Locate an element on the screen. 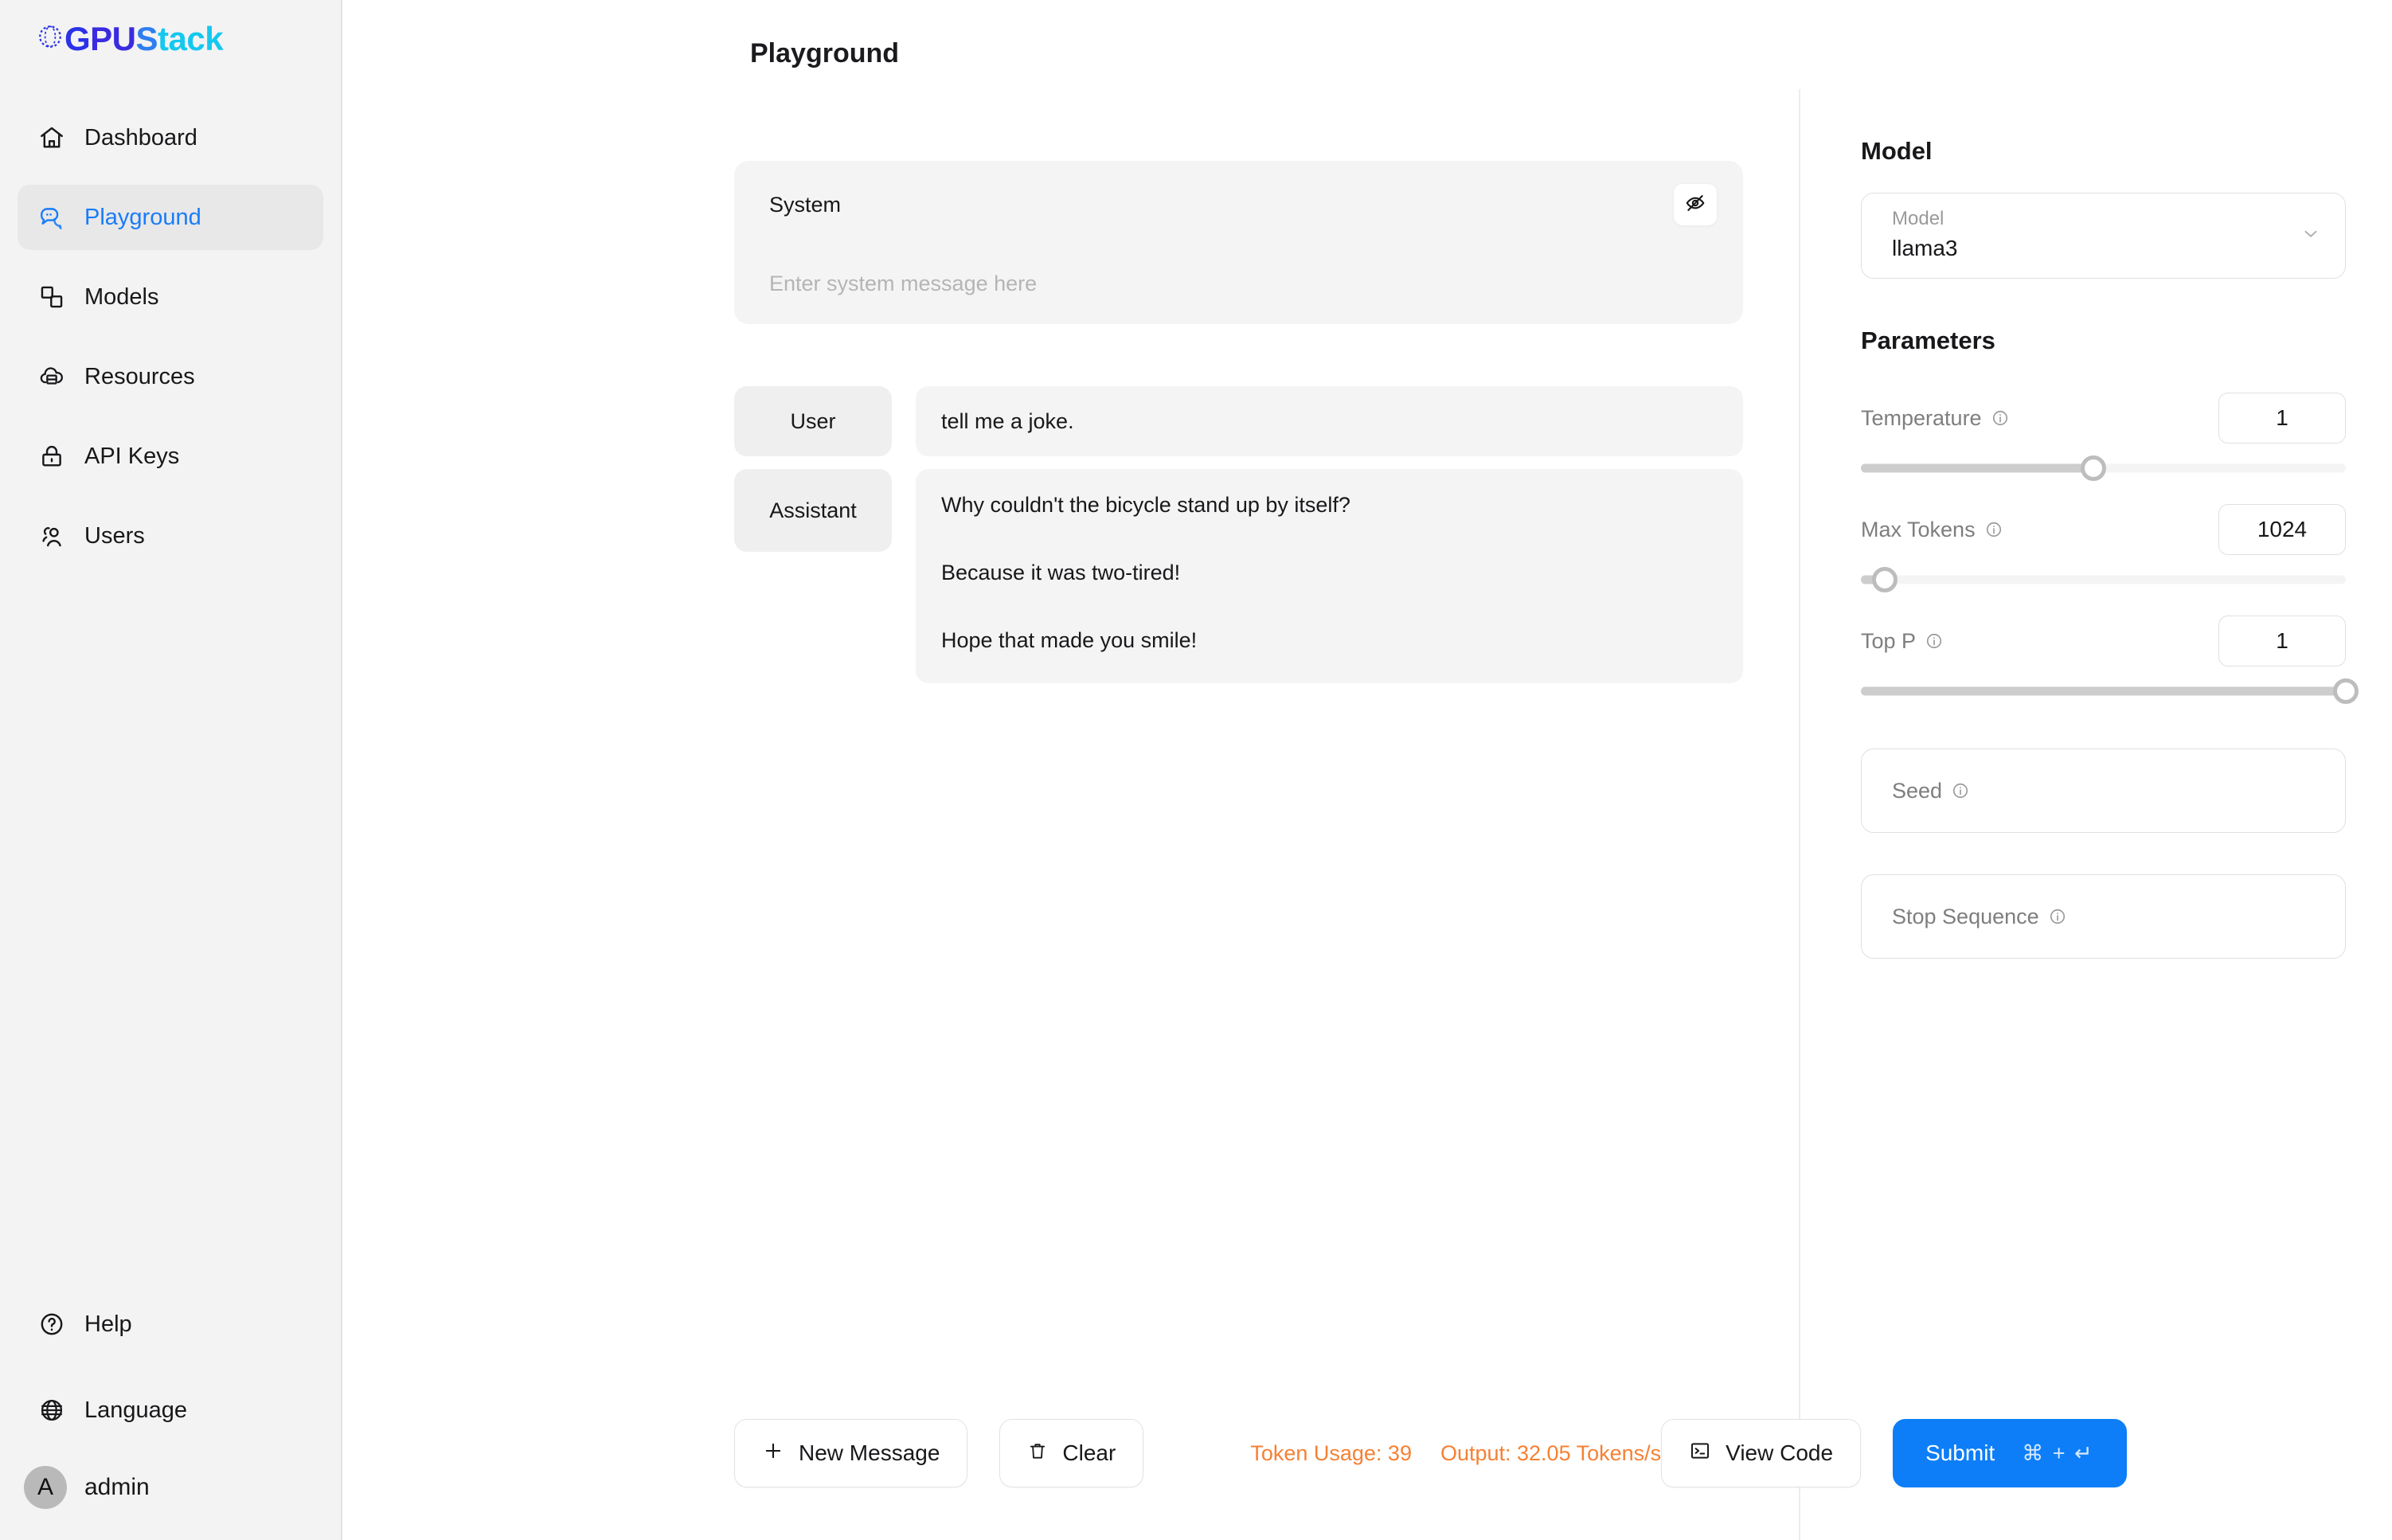 This screenshot has width=2392, height=1540. brand-logo: G PU Stack is located at coordinates (170, 44).